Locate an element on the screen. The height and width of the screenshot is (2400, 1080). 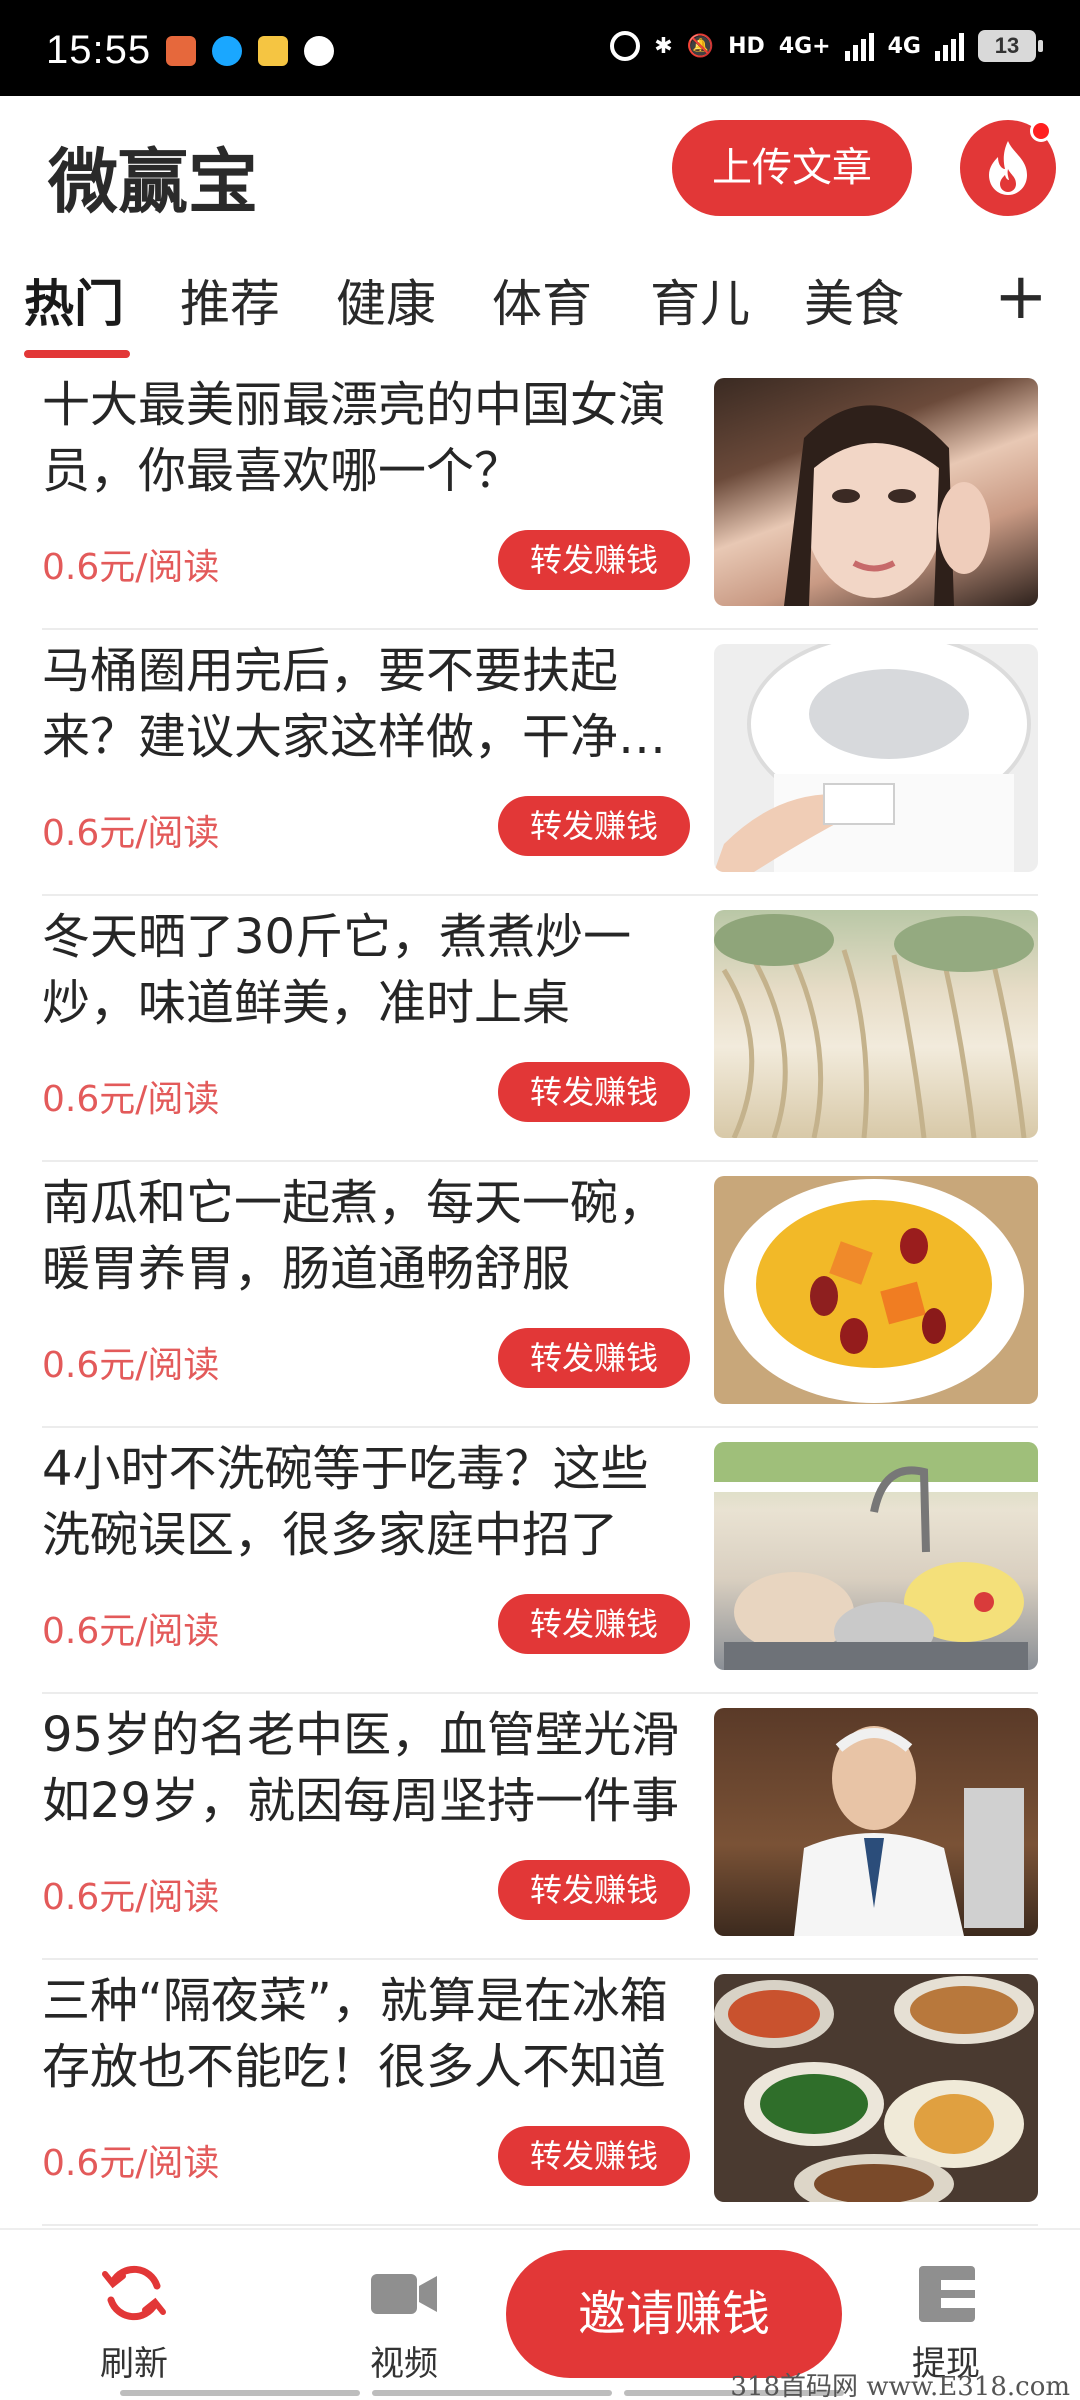
article-title: 南瓜和它一起煮，每天一碗，暖胃养胃，肠道通畅舒服 is located at coordinates (354, 1236).